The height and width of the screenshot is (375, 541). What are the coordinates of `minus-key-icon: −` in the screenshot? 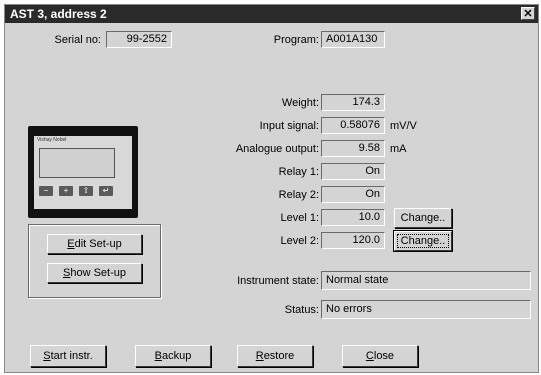 It's located at (46, 191).